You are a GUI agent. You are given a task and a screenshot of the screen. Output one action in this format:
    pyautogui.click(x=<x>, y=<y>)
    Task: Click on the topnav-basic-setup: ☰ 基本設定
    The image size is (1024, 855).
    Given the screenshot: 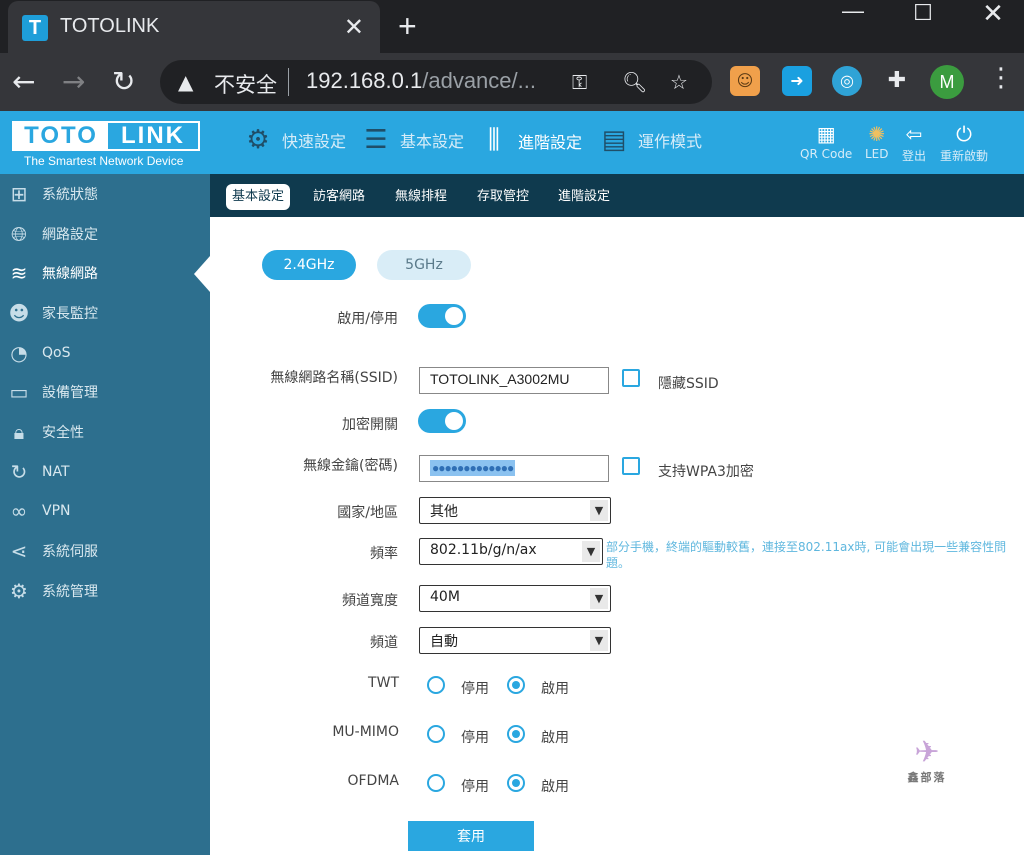 What is the action you would take?
    pyautogui.click(x=412, y=140)
    